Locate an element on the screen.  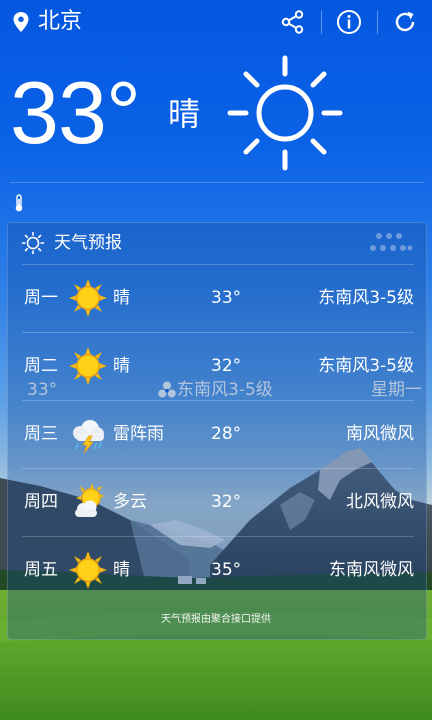
partly-cloudy-icon is located at coordinates (90, 500).